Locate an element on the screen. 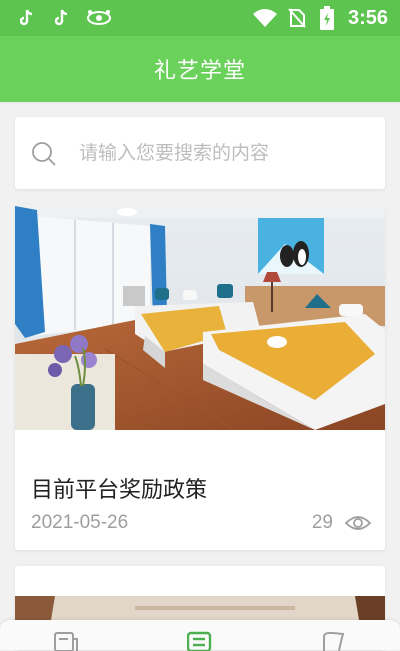 The width and height of the screenshot is (400, 651). profile-icon is located at coordinates (334, 641).